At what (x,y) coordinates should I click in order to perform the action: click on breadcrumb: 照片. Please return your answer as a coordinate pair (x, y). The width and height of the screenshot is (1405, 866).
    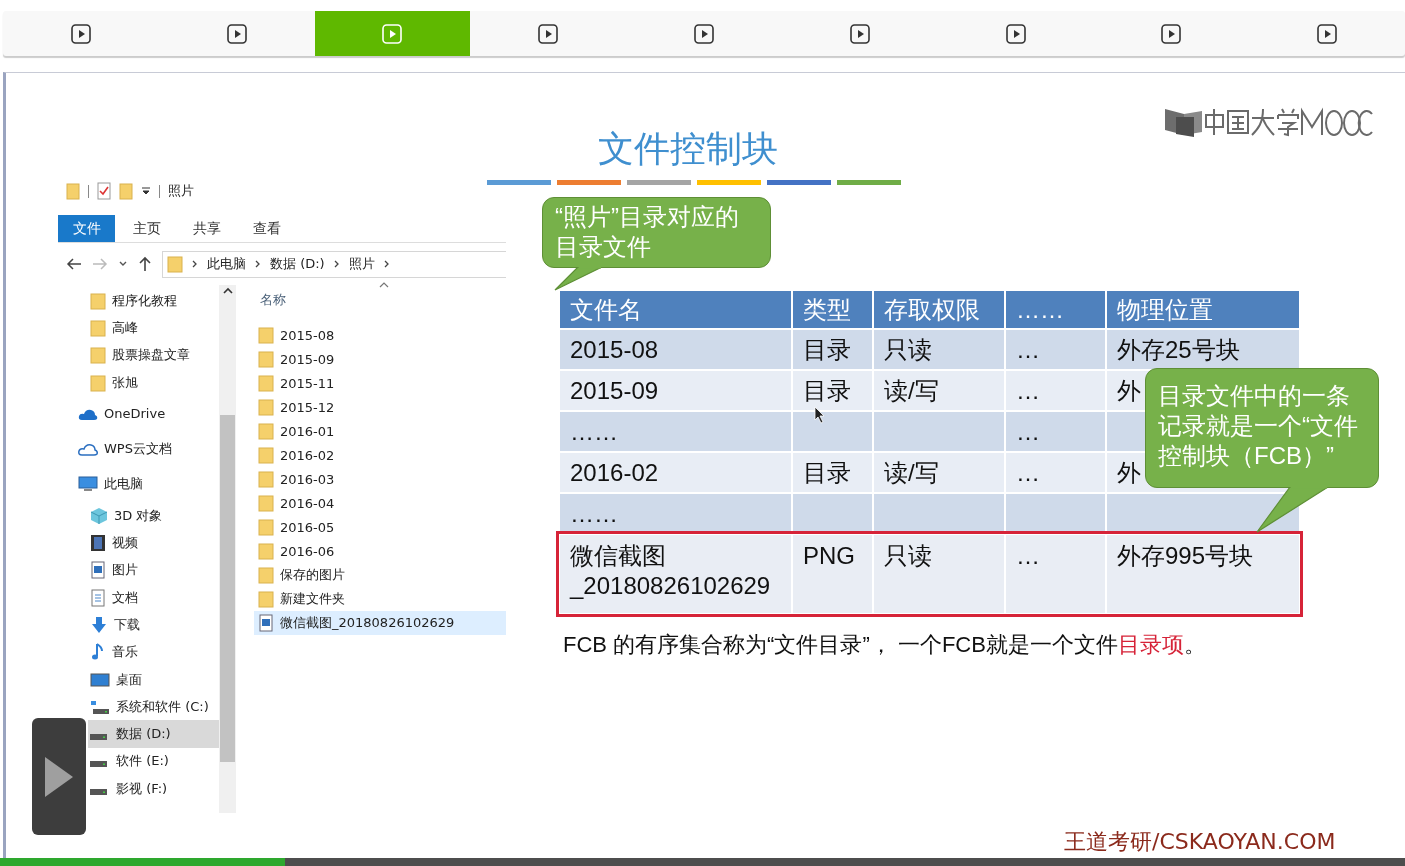
    Looking at the image, I should click on (361, 264).